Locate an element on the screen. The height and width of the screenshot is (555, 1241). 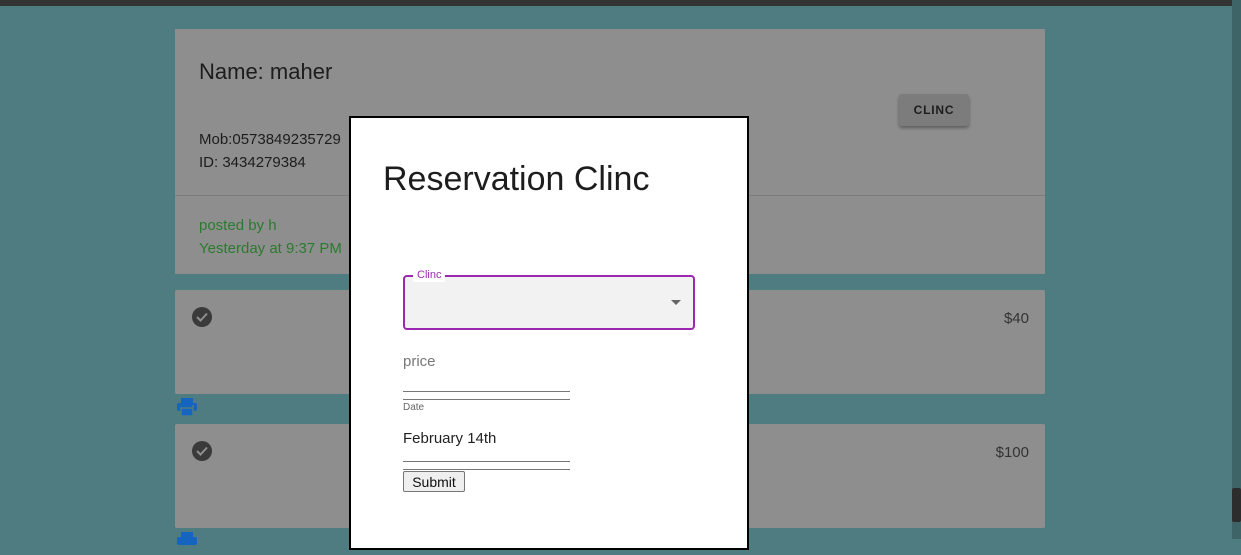
modal-title: Reservation Clinc is located at coordinates (516, 179).